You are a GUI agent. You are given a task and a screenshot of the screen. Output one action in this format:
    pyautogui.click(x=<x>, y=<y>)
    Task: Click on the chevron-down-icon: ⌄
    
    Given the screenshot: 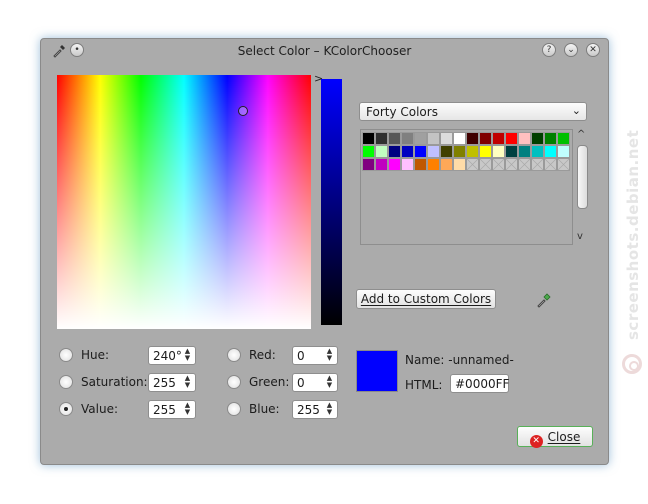 What is the action you would take?
    pyautogui.click(x=576, y=110)
    